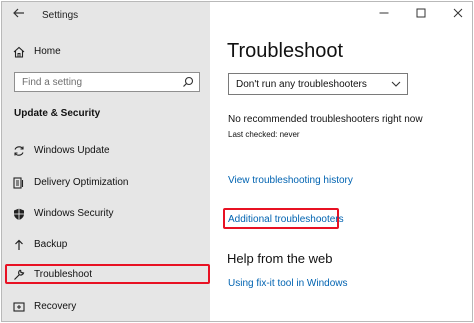 Image resolution: width=474 pixels, height=323 pixels. I want to click on sidebar-item-label: Delivery Optimization, so click(81, 182).